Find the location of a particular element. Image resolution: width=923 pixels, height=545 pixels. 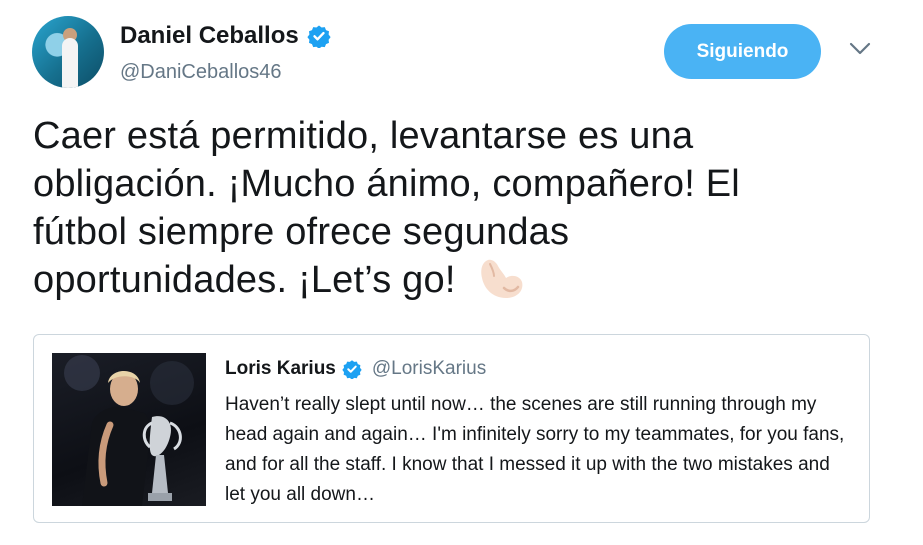

quoted-author-handle: @LorisKarius is located at coordinates (429, 368).